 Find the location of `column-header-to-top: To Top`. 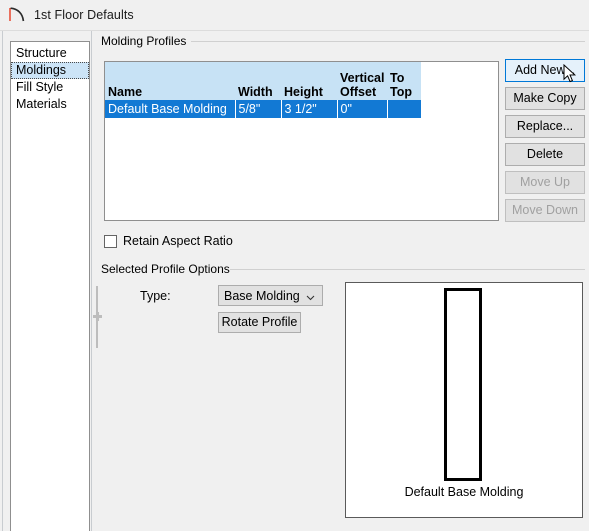

column-header-to-top: To Top is located at coordinates (404, 81).